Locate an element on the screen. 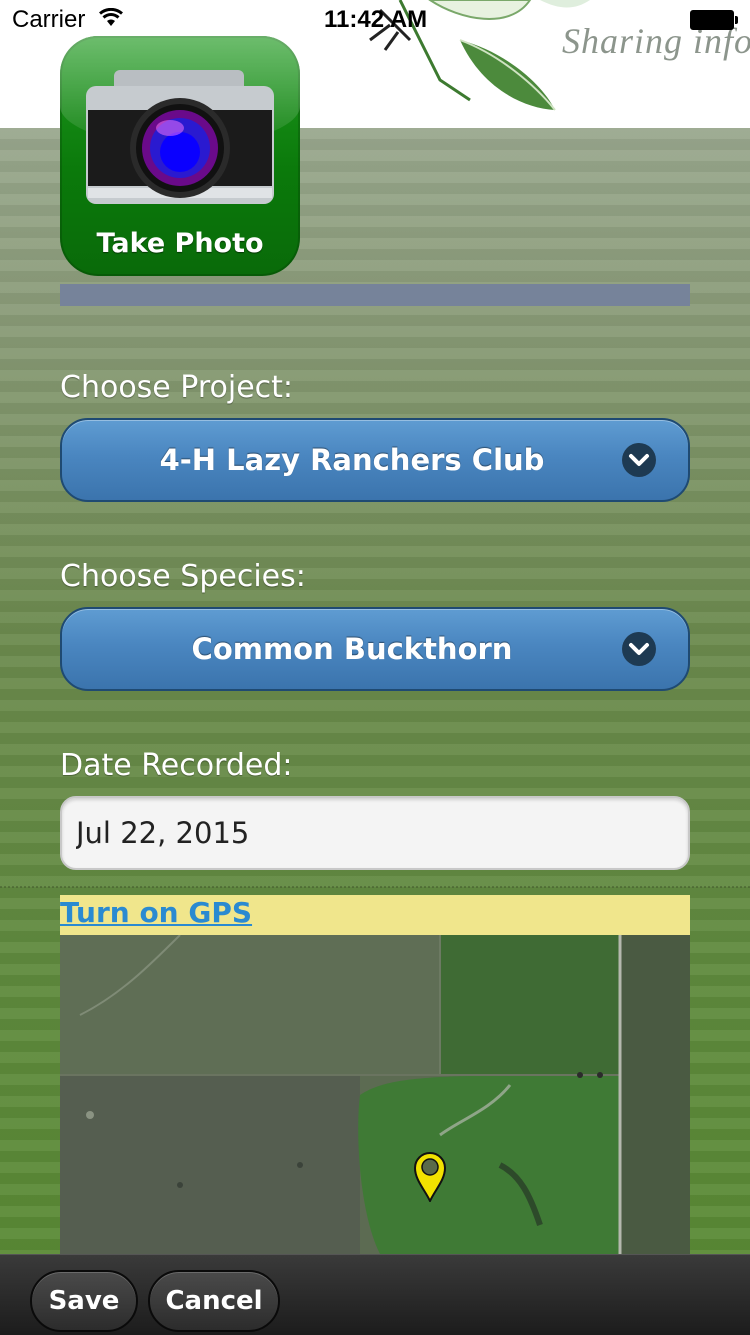  status-bar: Carrier 11:42 AM is located at coordinates (375, 20).